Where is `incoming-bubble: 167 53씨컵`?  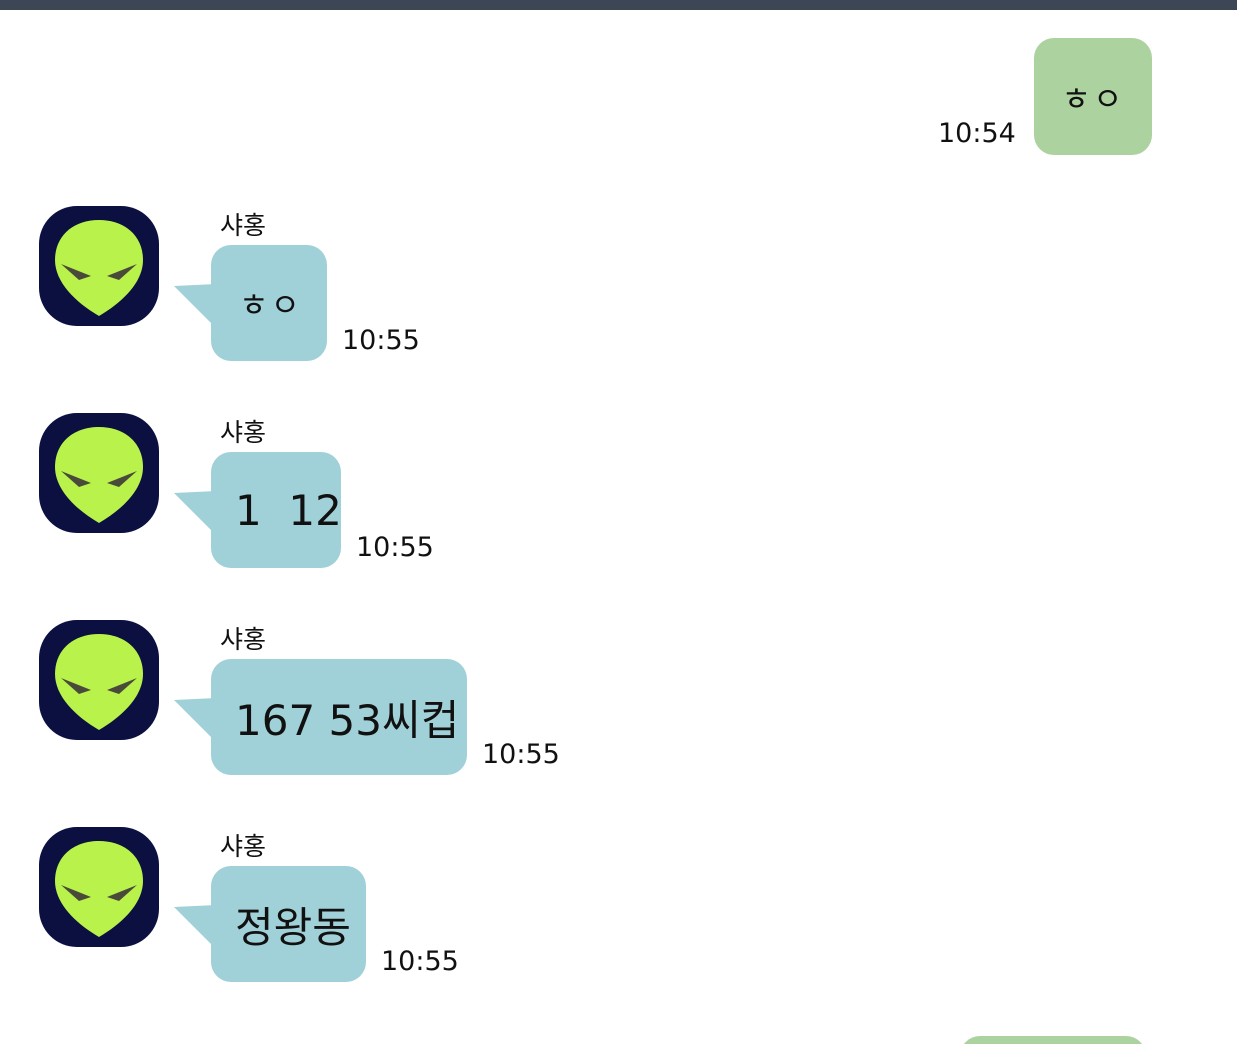
incoming-bubble: 167 53씨컵 is located at coordinates (339, 717).